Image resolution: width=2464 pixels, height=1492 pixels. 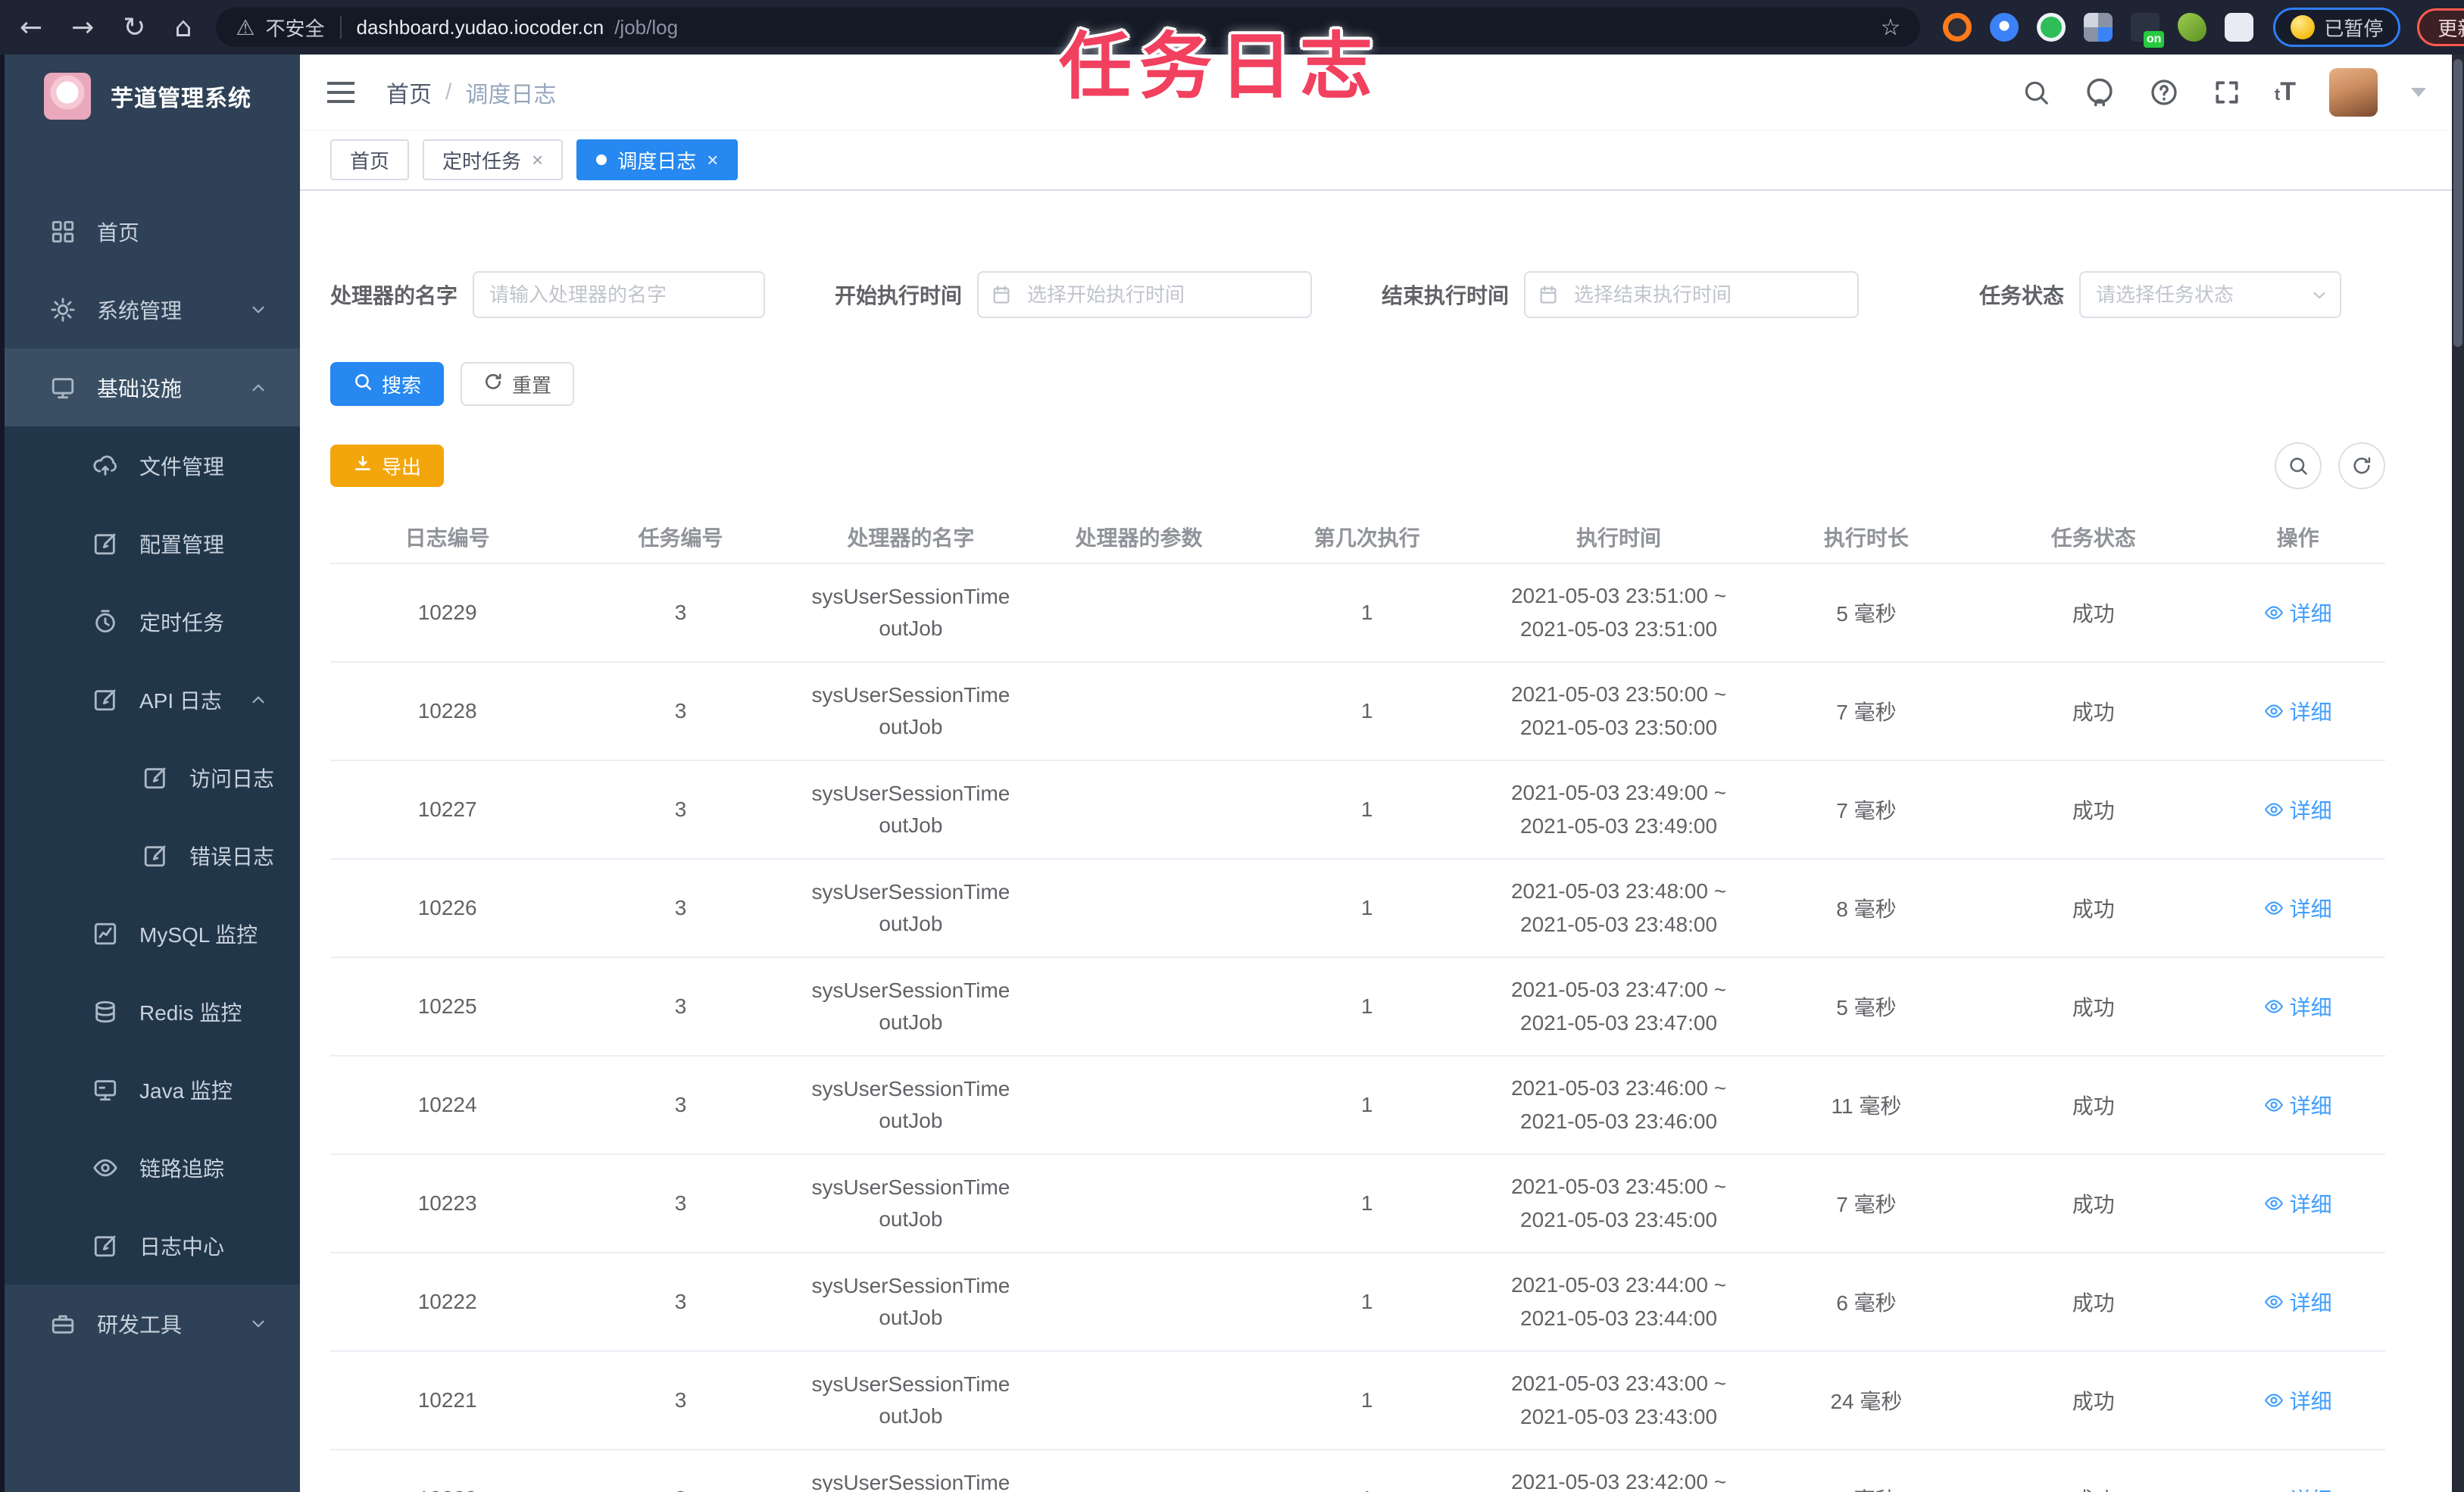 What do you see at coordinates (2164, 92) in the screenshot?
I see `help-icon` at bounding box center [2164, 92].